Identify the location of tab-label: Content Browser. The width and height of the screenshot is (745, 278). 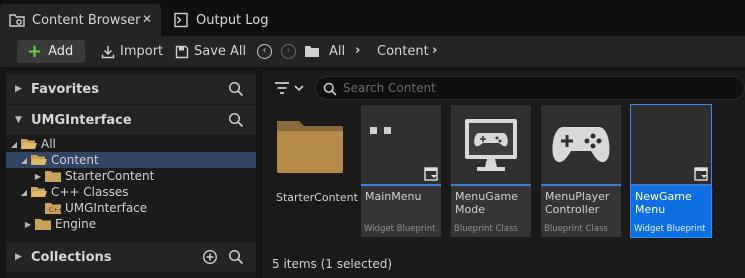
(86, 20).